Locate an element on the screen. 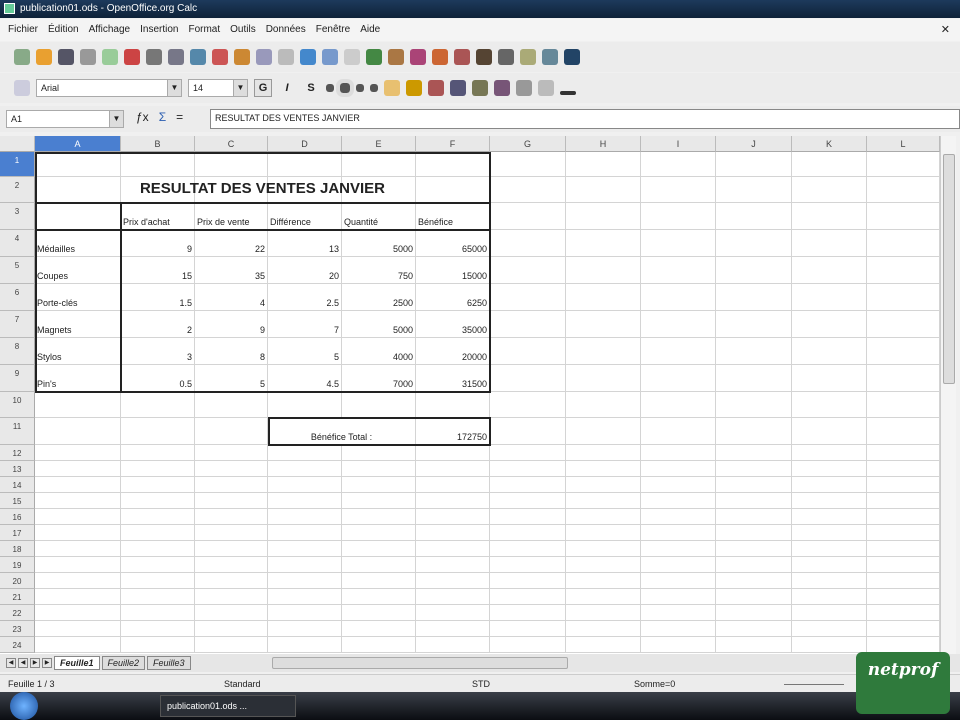 The height and width of the screenshot is (720, 960). cell-E14 is located at coordinates (379, 485).